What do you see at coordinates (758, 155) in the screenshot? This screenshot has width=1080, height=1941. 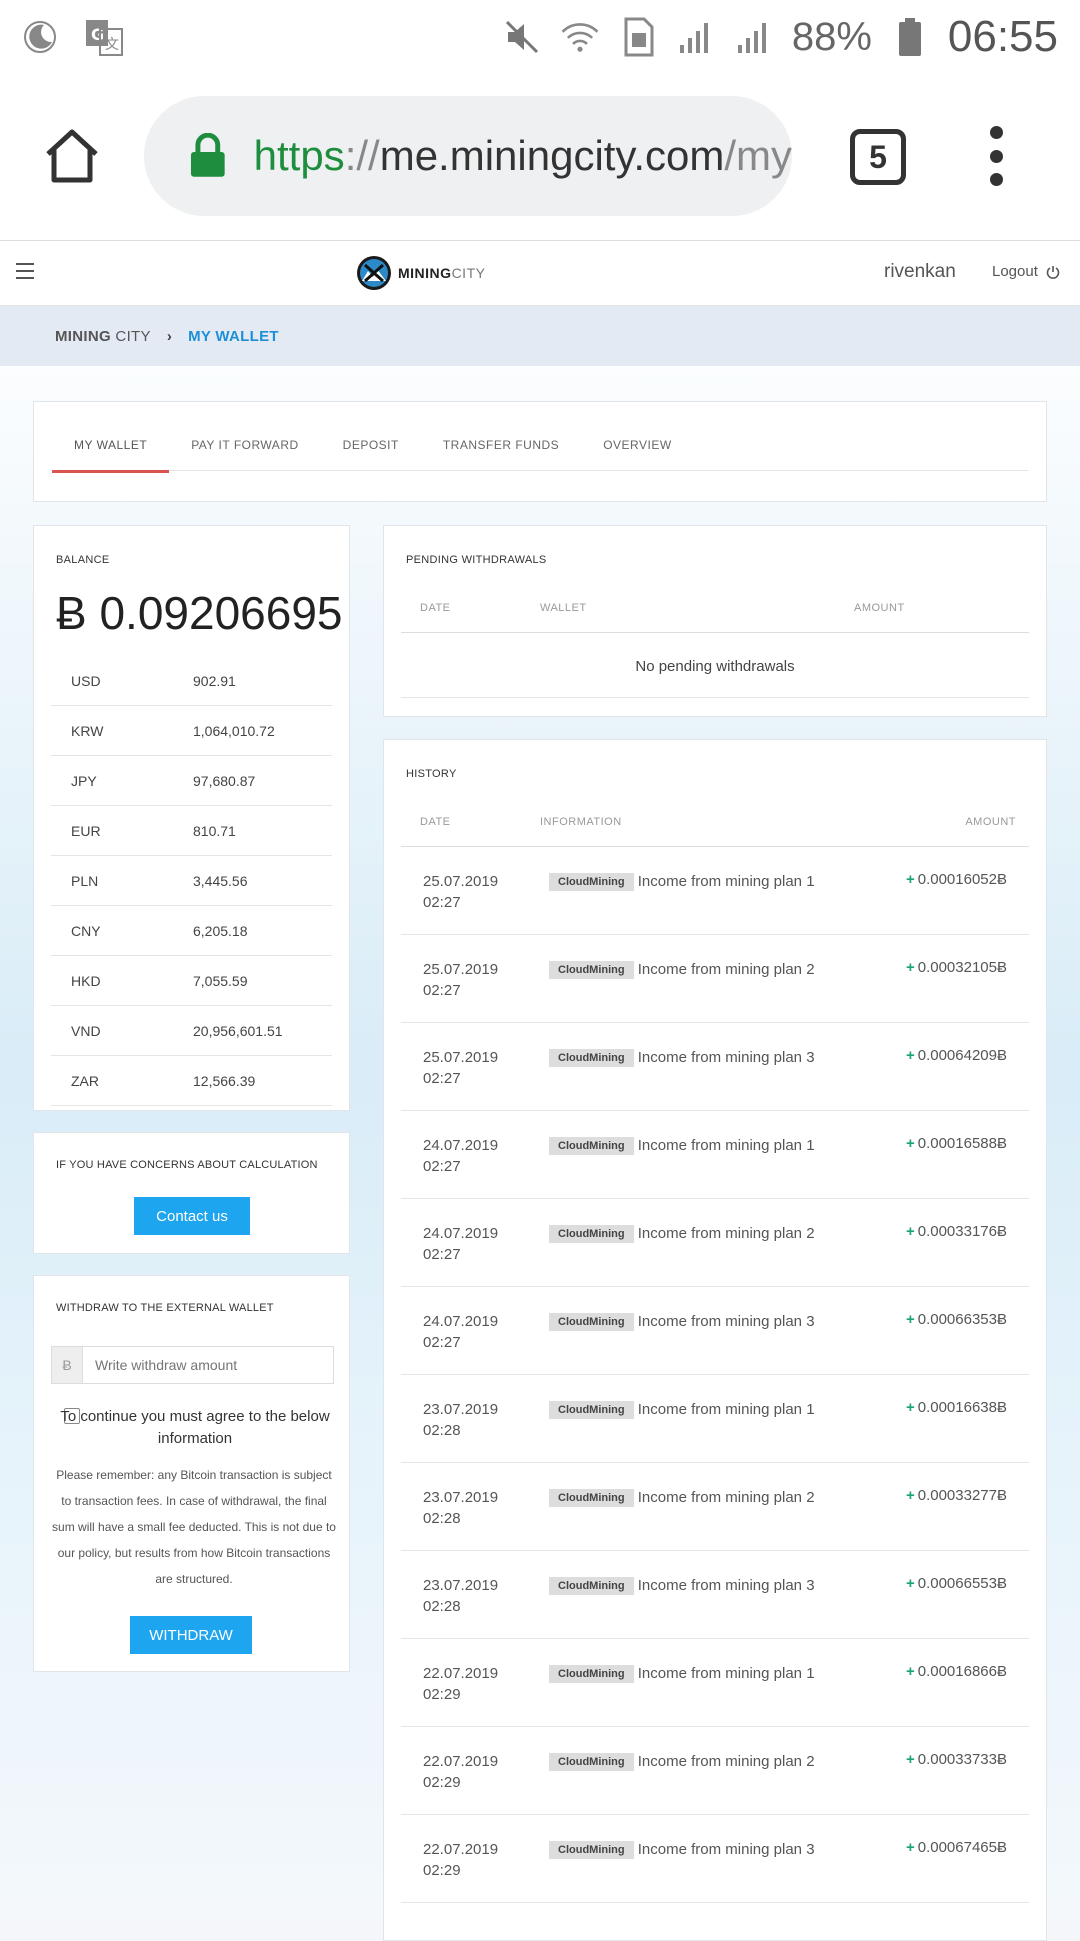 I see `url-path: /my` at bounding box center [758, 155].